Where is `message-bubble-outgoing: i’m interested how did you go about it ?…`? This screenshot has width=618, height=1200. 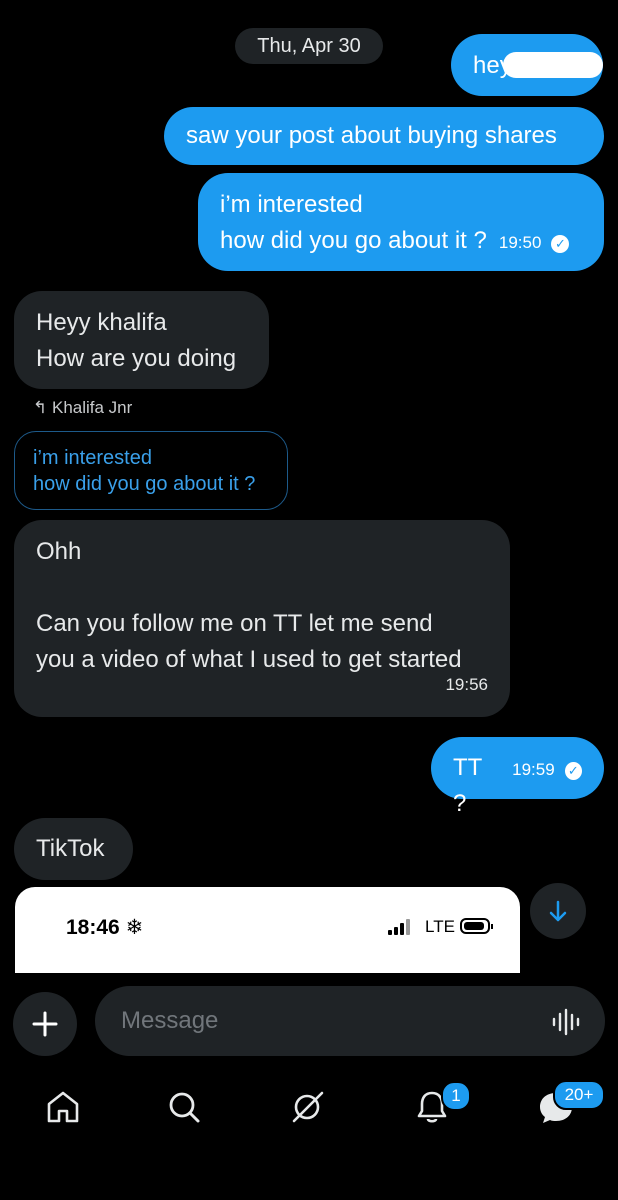 message-bubble-outgoing: i’m interested how did you go about it ?… is located at coordinates (401, 222).